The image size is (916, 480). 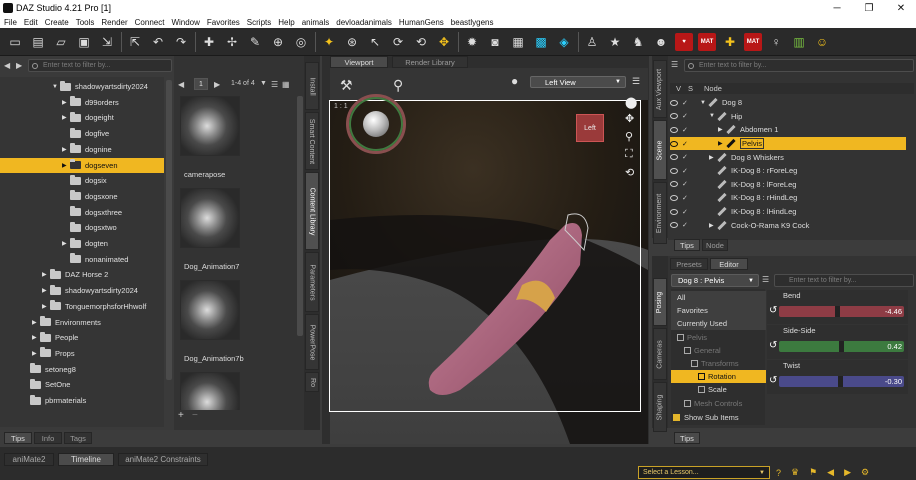 What do you see at coordinates (704, 103) in the screenshot?
I see `chevron-down-icon: ▼` at bounding box center [704, 103].